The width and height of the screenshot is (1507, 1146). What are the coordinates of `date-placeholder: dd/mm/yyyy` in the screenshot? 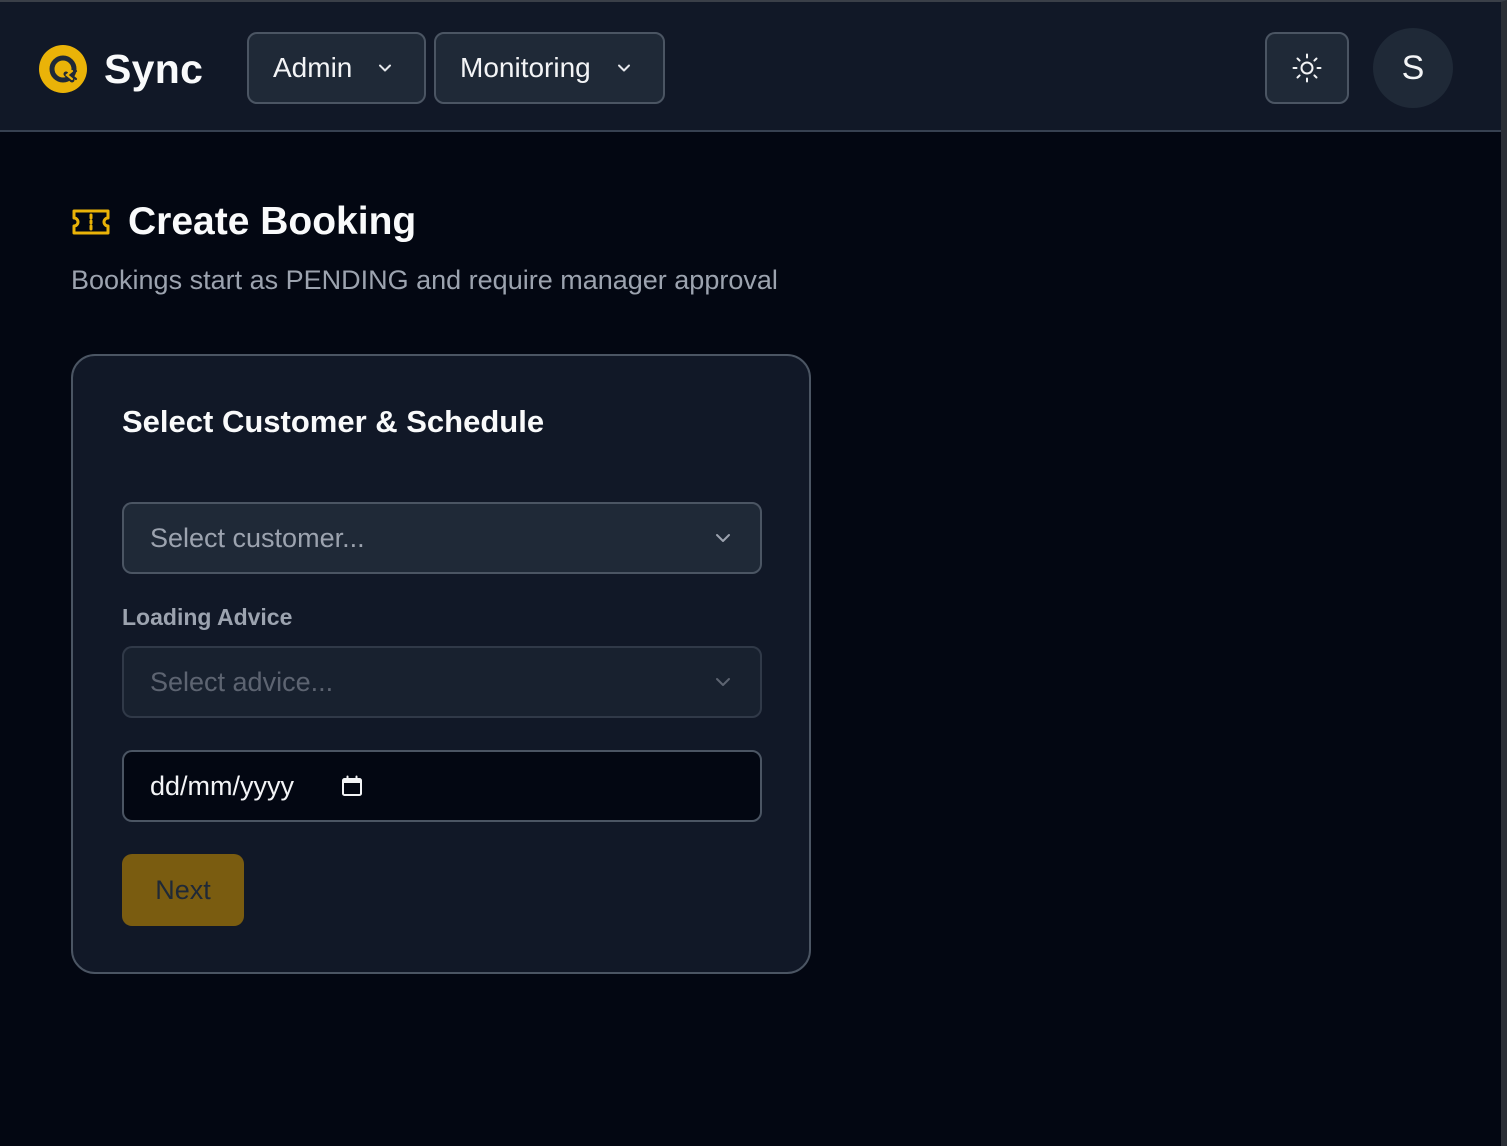 It's located at (222, 785).